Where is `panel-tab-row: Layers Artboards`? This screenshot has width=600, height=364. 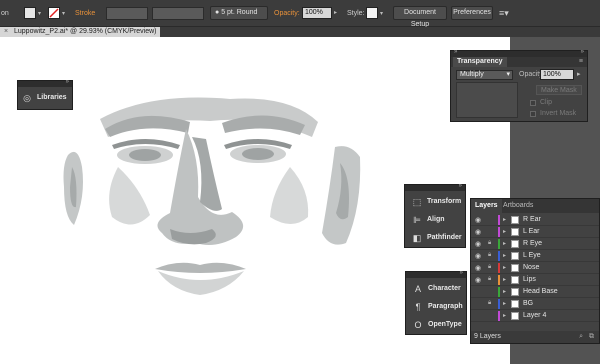
panel-tab-row: Layers Artboards is located at coordinates (535, 206).